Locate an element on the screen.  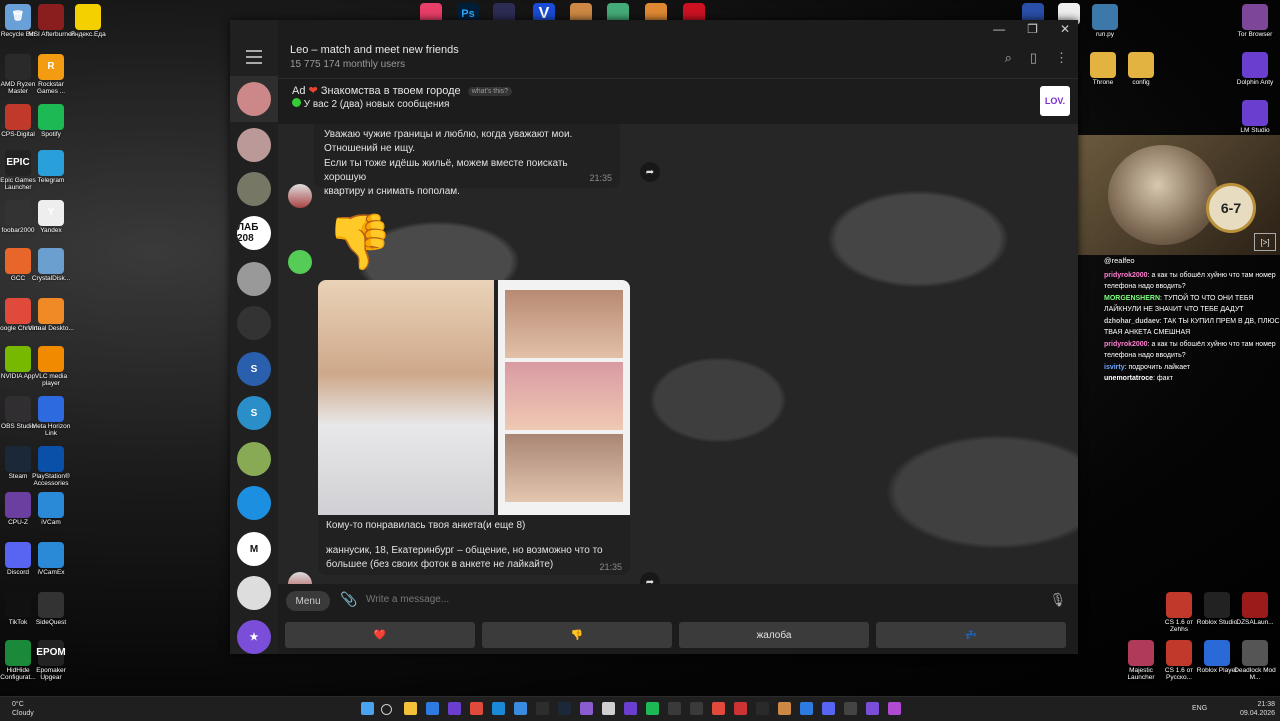
desktop-icon: Яндекс.Еда is located at coordinates (88, 21).